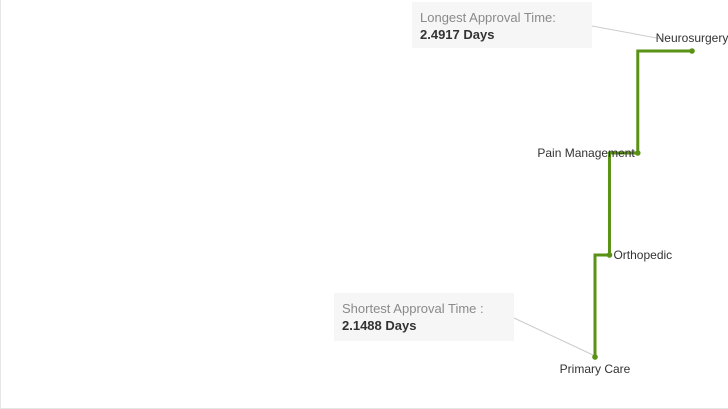 The width and height of the screenshot is (728, 409). What do you see at coordinates (692, 38) in the screenshot?
I see `category-label-neurosurgery: Neurosurgery` at bounding box center [692, 38].